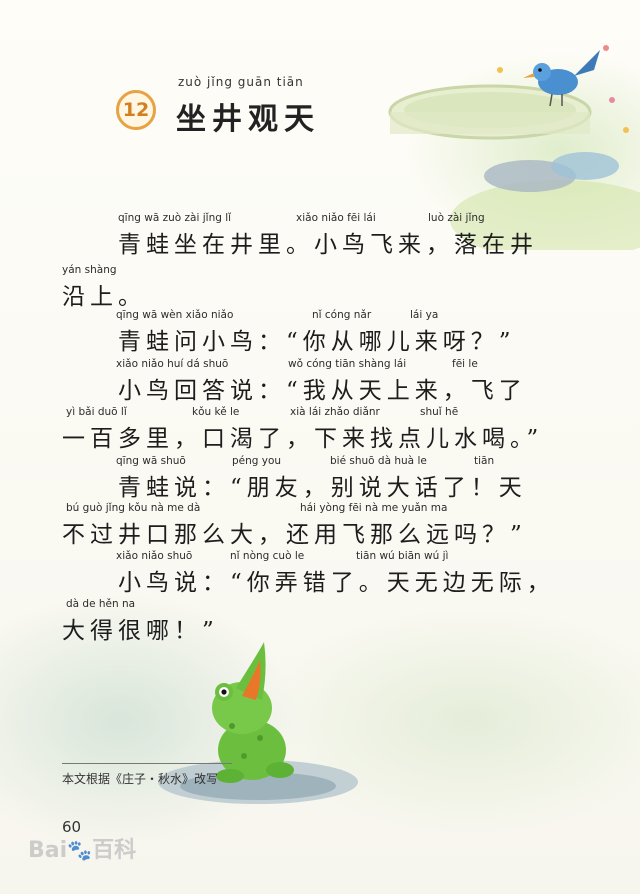 Image resolution: width=640 pixels, height=894 pixels. I want to click on pinyin-group: kǒu kě le, so click(216, 412).